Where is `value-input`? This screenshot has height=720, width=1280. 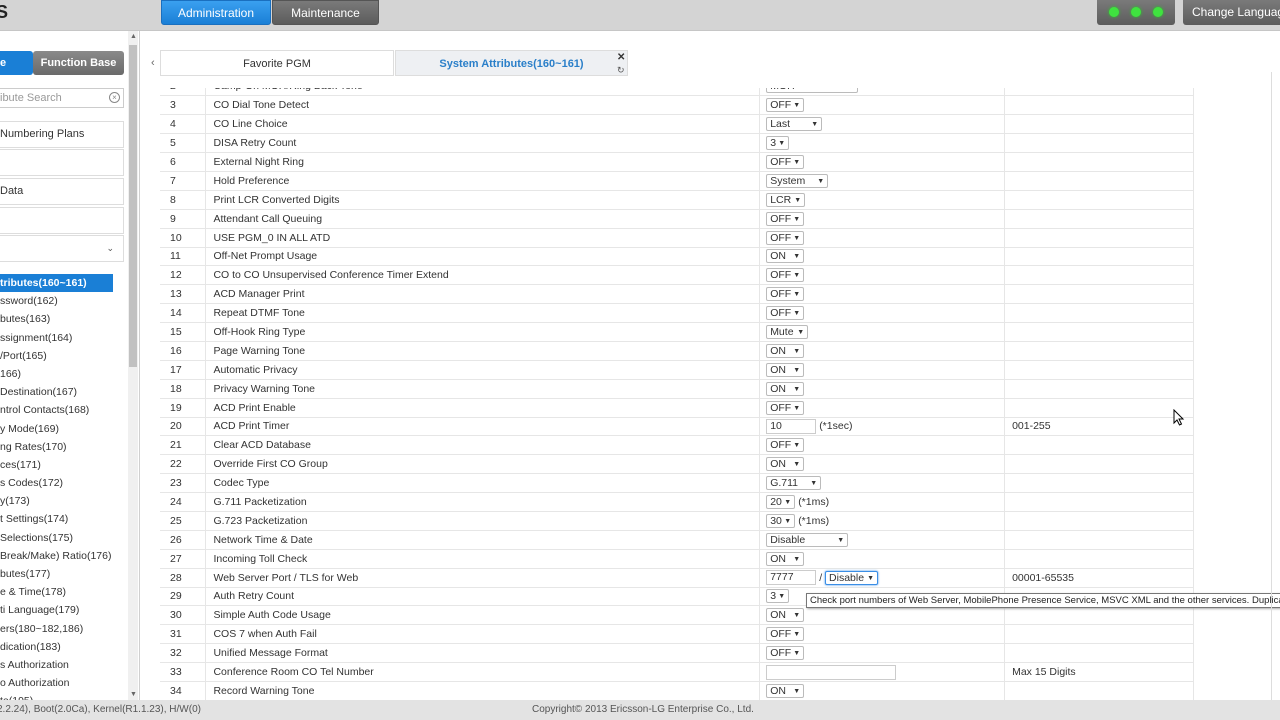 value-input is located at coordinates (831, 672).